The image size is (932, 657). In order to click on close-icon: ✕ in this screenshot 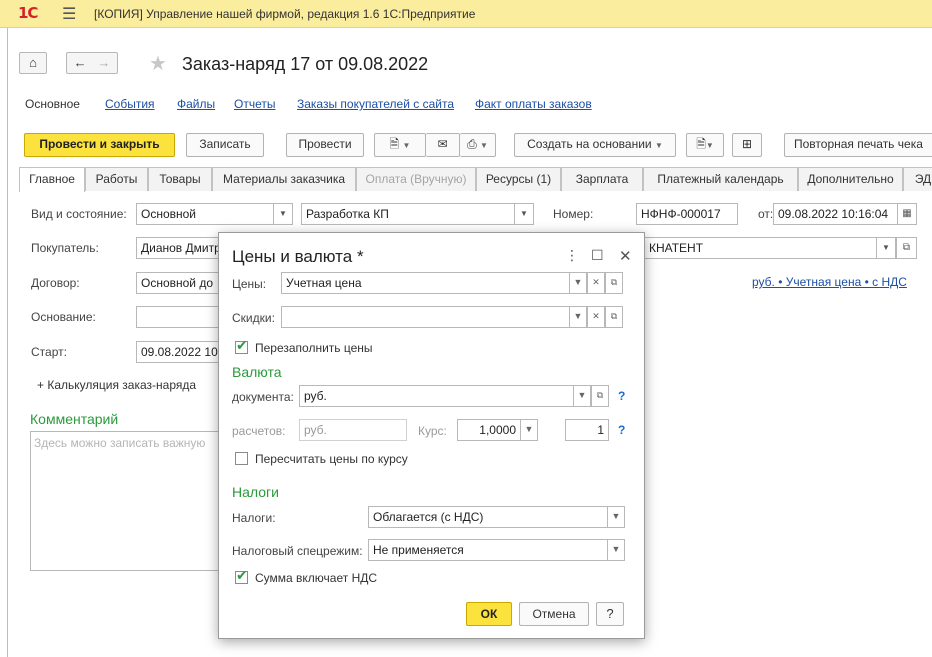, I will do `click(625, 256)`.